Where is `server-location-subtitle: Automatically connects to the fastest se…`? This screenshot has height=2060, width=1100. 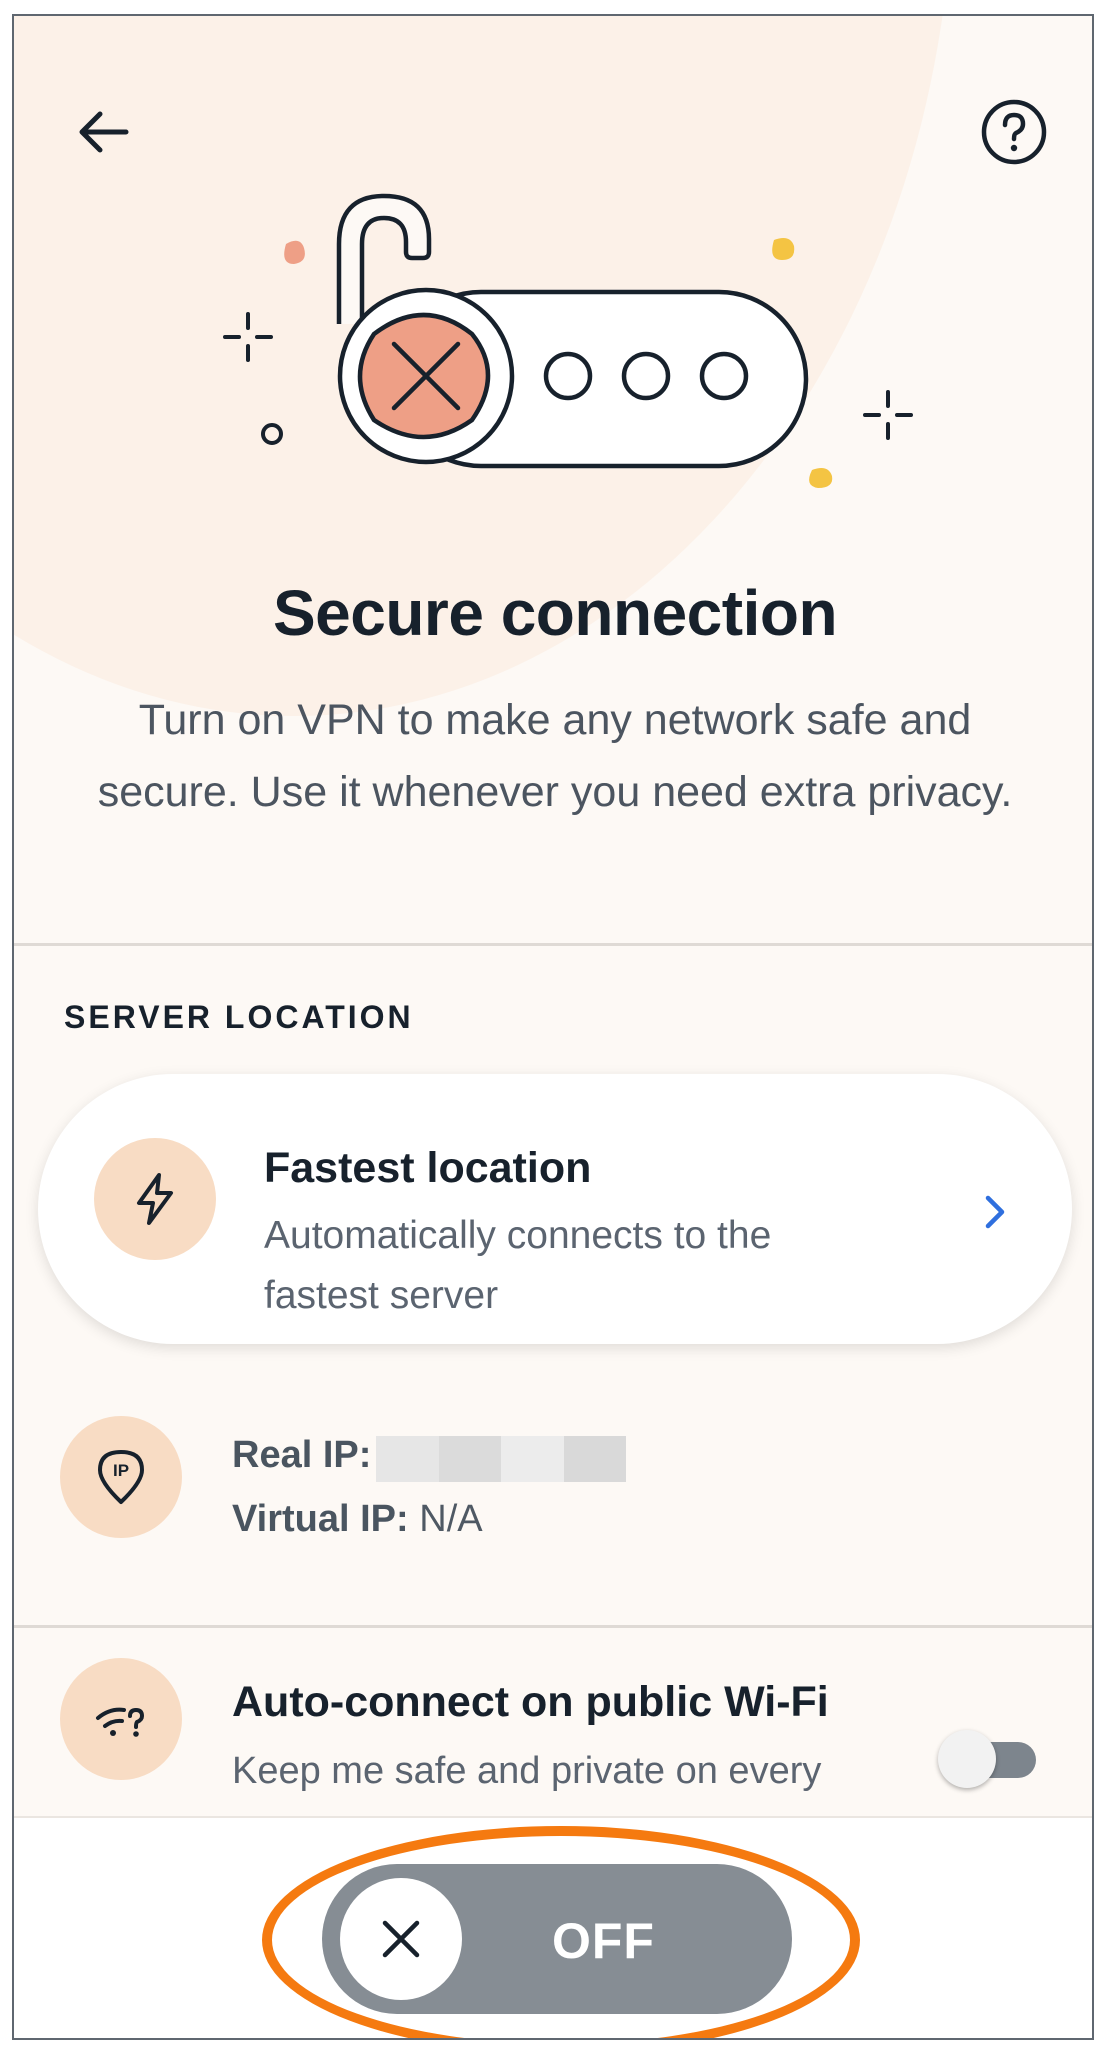 server-location-subtitle: Automatically connects to the fastest se… is located at coordinates (518, 1265).